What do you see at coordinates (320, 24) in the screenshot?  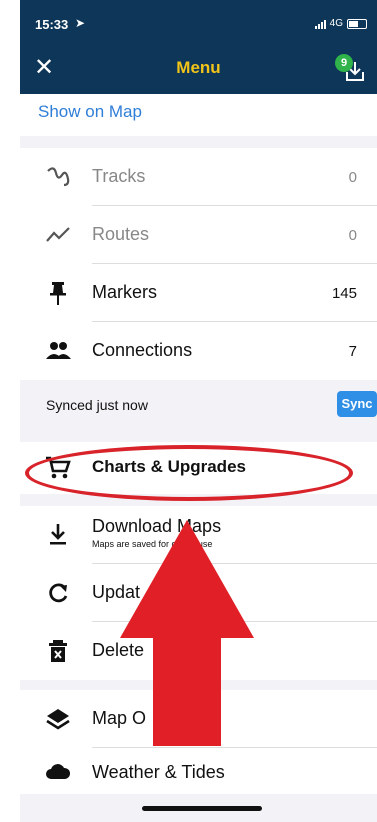 I see `signal-icon` at bounding box center [320, 24].